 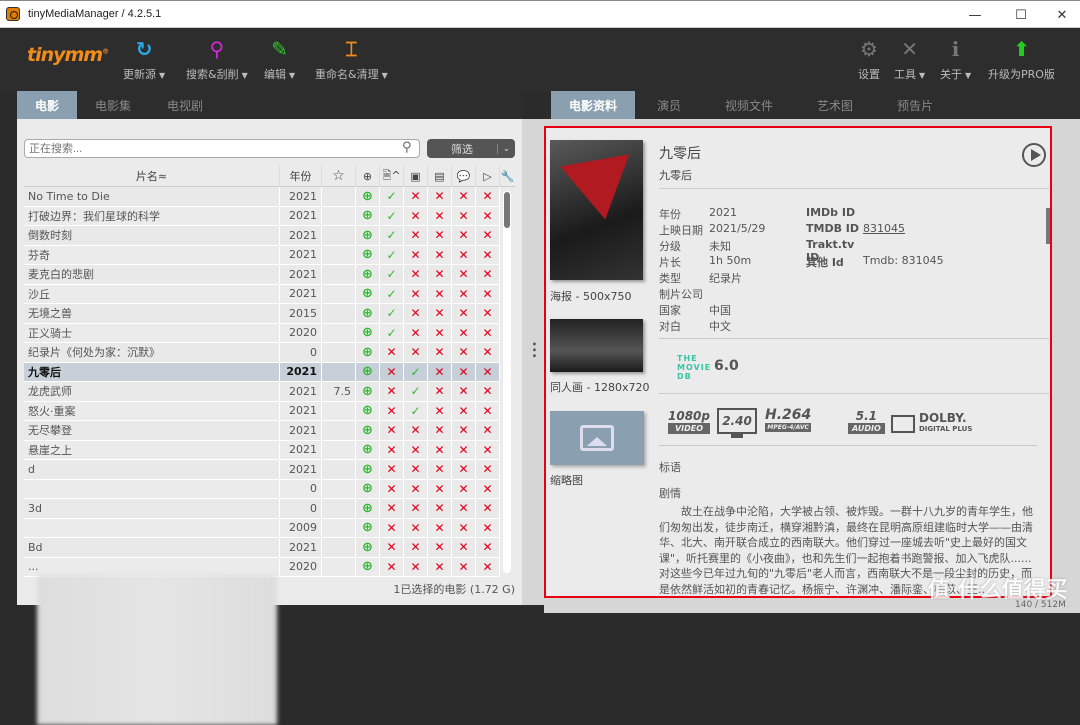 I want to click on movie-title-cell: 九零后, so click(x=152, y=371).